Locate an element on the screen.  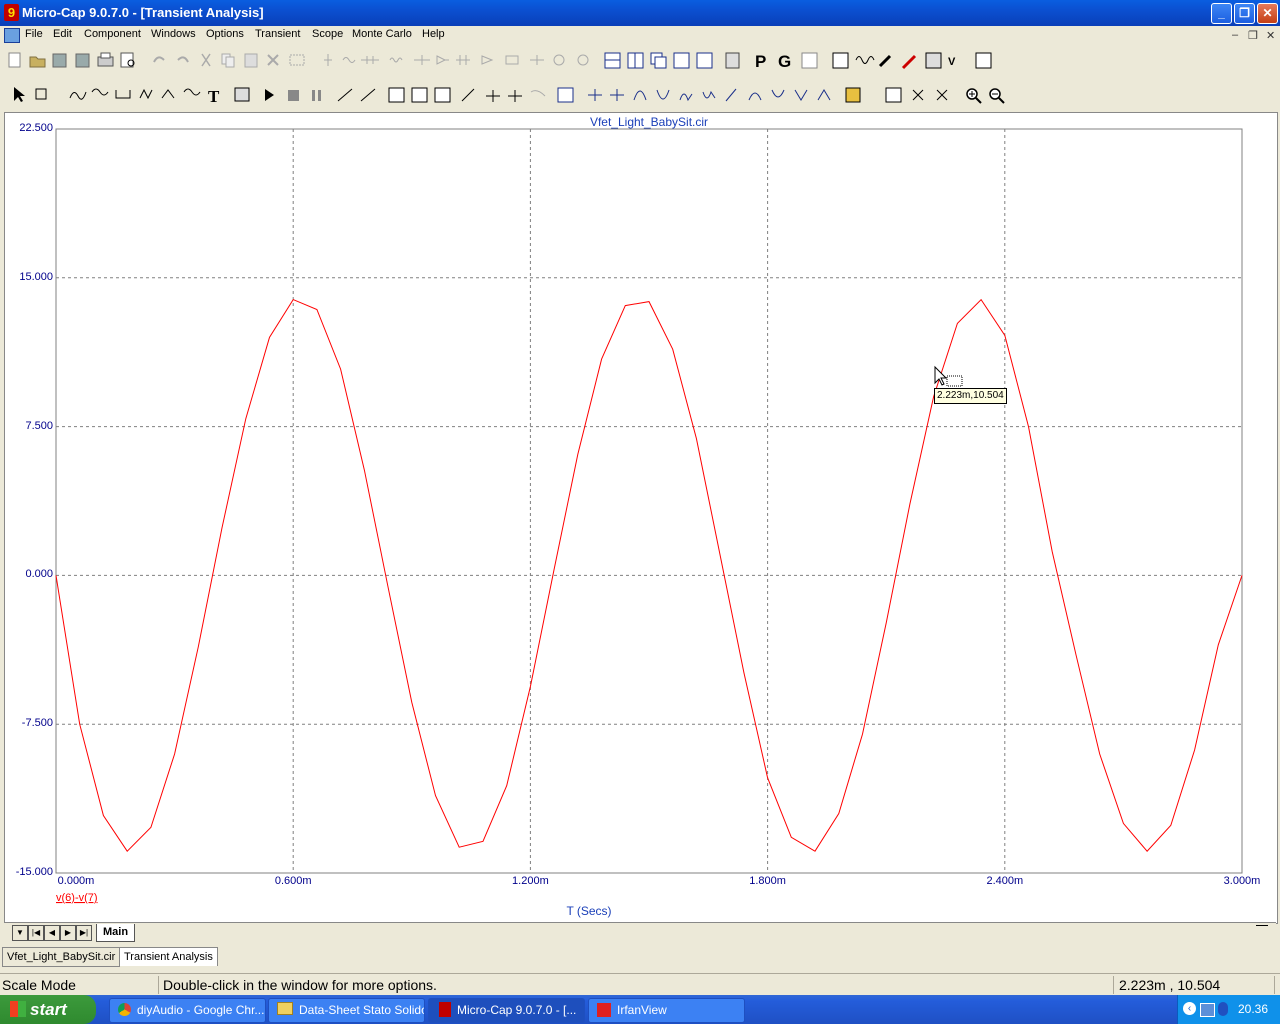
delete-icon is located at coordinates (273, 60).